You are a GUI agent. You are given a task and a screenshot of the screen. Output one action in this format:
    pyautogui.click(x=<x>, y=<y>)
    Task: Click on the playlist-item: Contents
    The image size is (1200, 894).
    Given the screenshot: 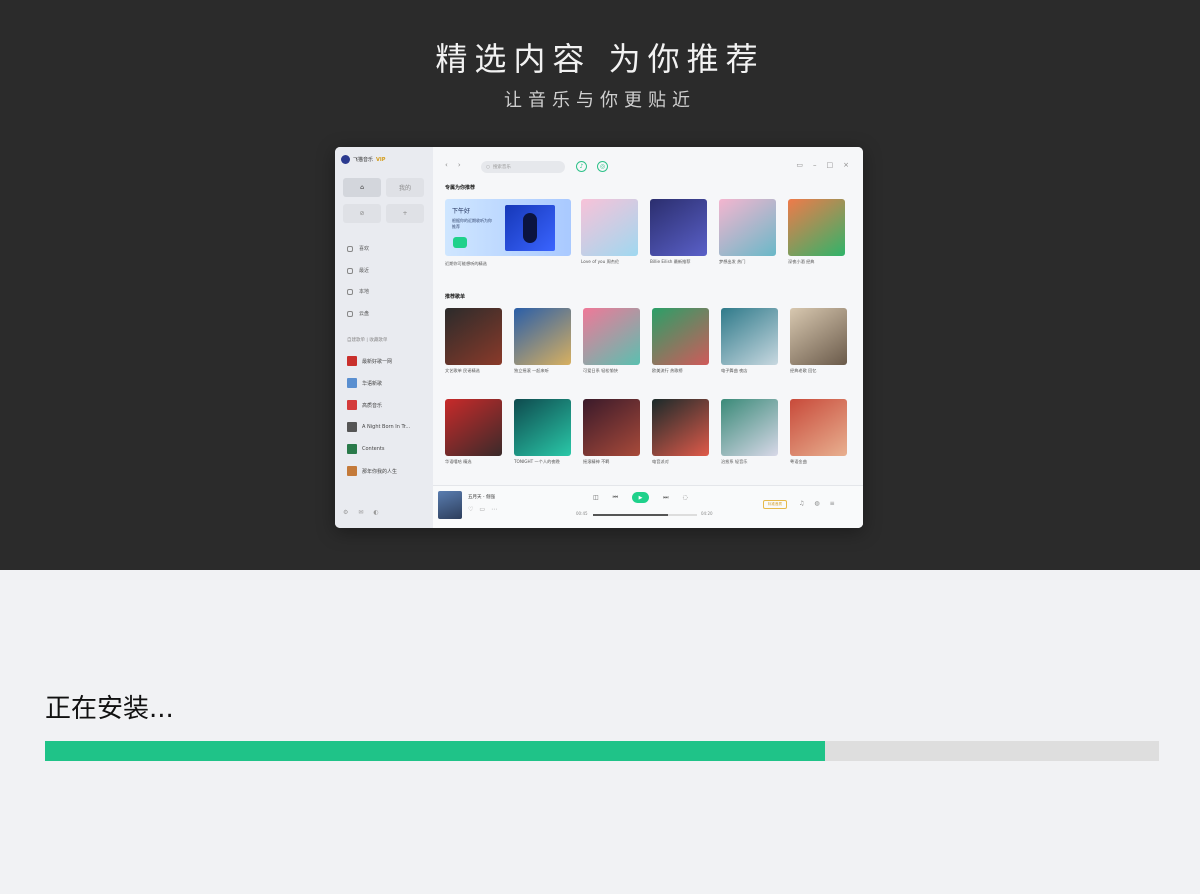 What is the action you would take?
    pyautogui.click(x=366, y=449)
    